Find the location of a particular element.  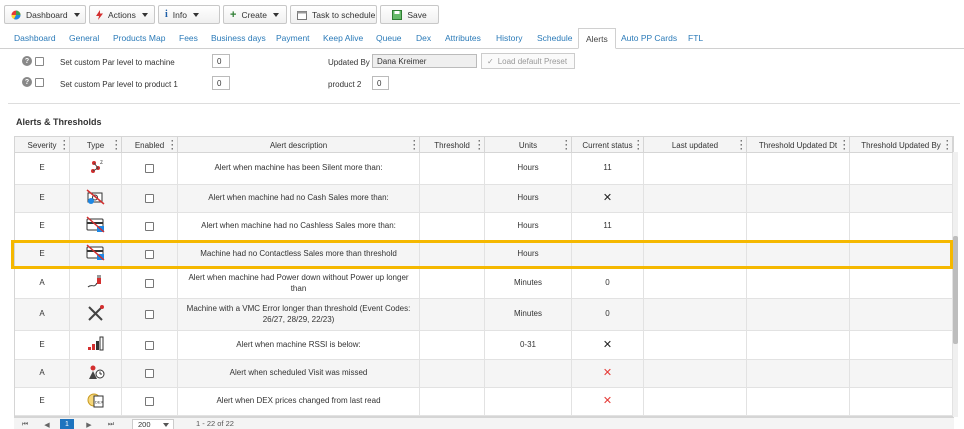

type-cell: z is located at coordinates (96, 168).